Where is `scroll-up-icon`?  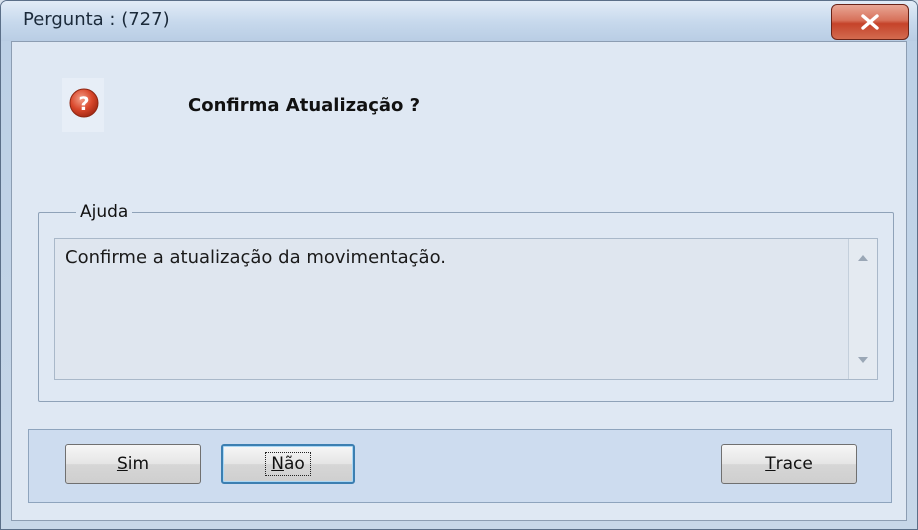
scroll-up-icon is located at coordinates (863, 258).